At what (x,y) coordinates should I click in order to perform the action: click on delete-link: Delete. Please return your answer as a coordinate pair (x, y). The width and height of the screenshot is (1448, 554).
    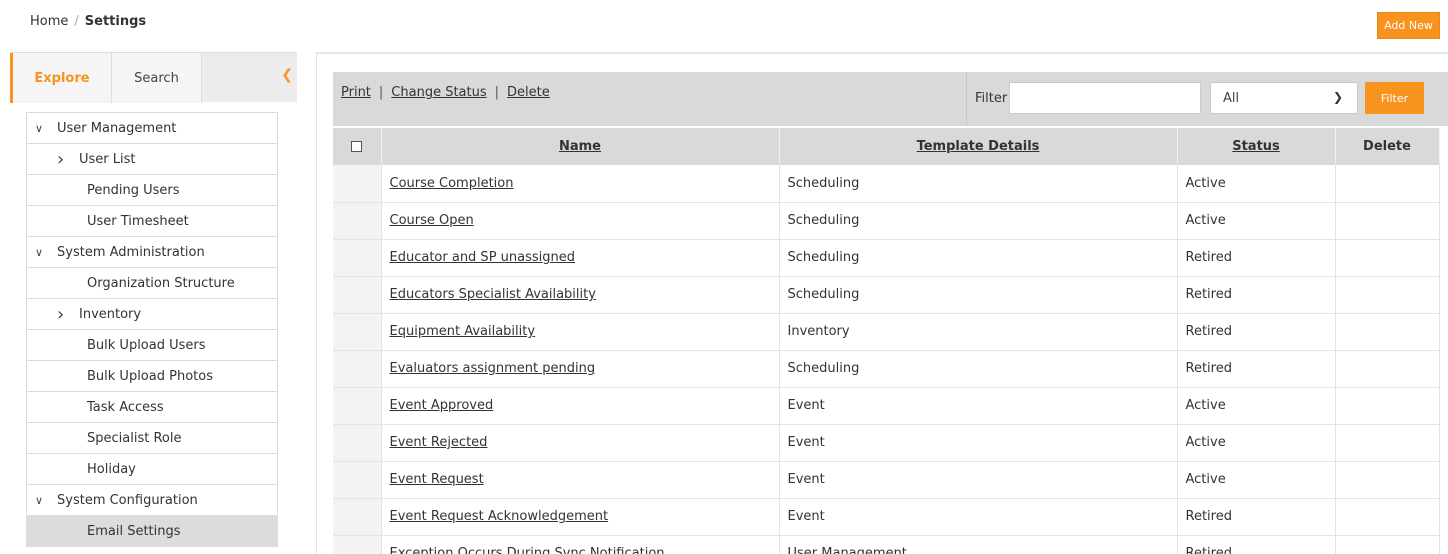
    Looking at the image, I should click on (528, 92).